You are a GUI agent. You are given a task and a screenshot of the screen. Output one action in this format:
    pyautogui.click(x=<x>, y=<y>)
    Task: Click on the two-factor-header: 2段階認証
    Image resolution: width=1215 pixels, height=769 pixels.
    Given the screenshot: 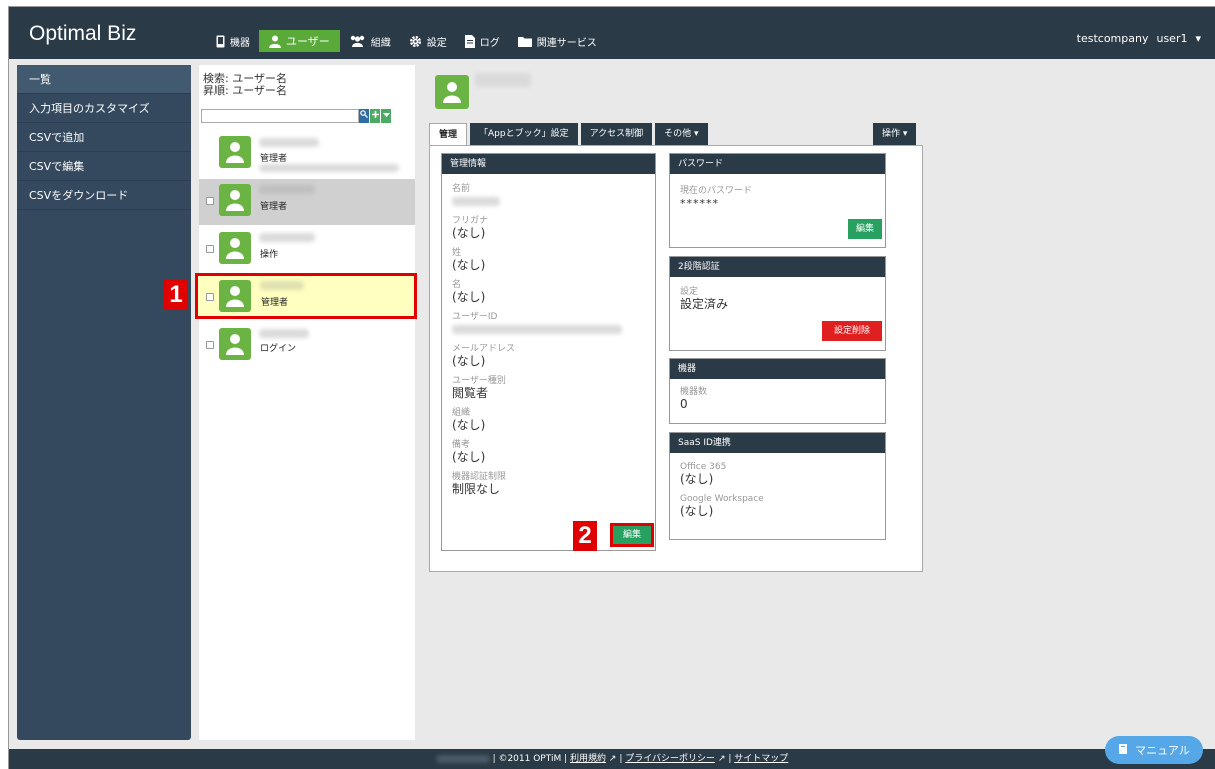 What is the action you would take?
    pyautogui.click(x=777, y=267)
    